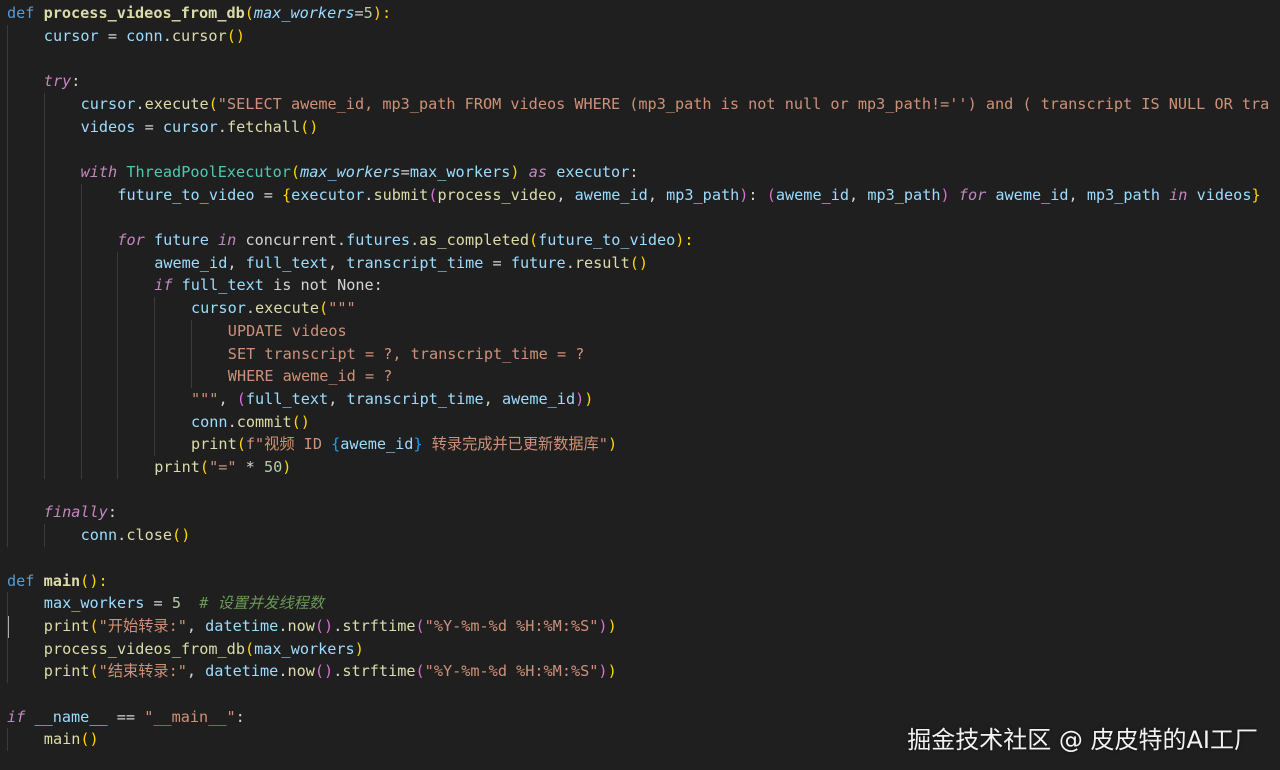  What do you see at coordinates (21, 13) in the screenshot?
I see `code-token: def` at bounding box center [21, 13].